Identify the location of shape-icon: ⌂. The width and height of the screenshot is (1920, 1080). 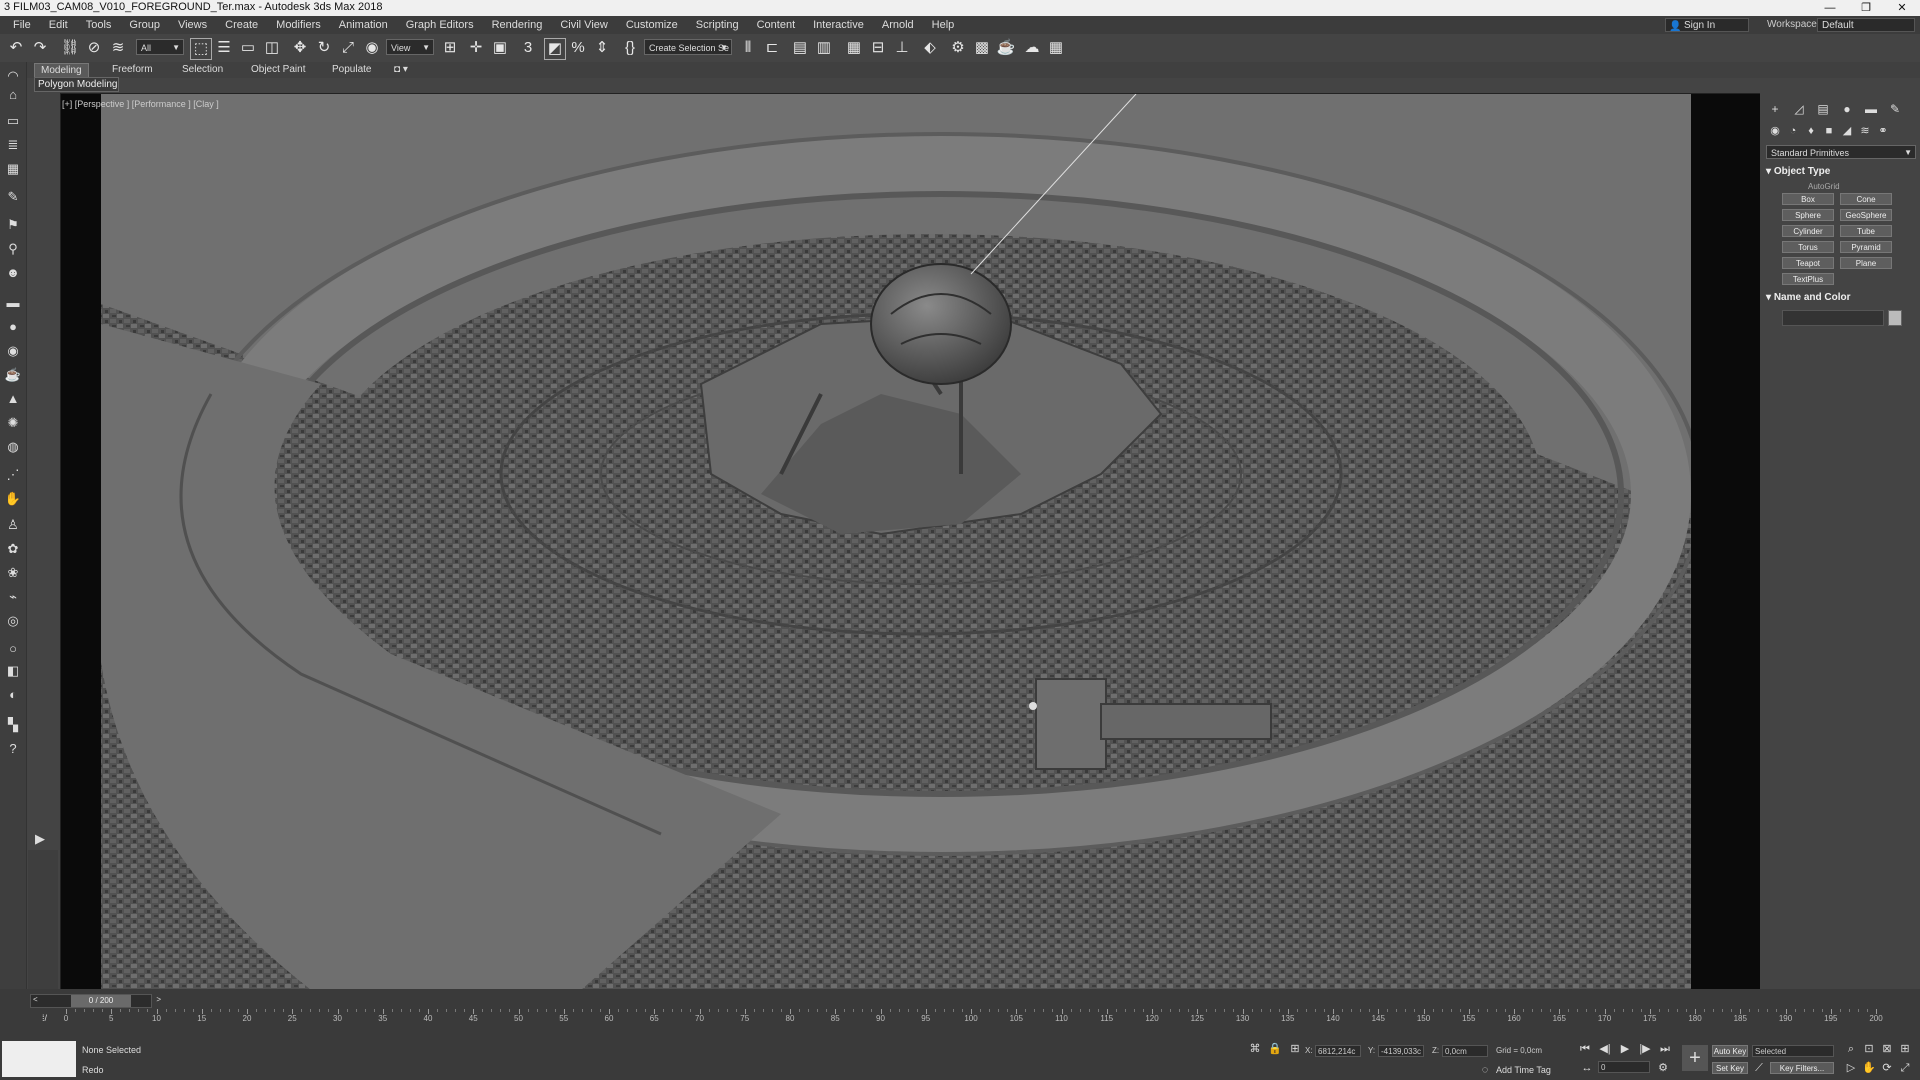
(13, 95).